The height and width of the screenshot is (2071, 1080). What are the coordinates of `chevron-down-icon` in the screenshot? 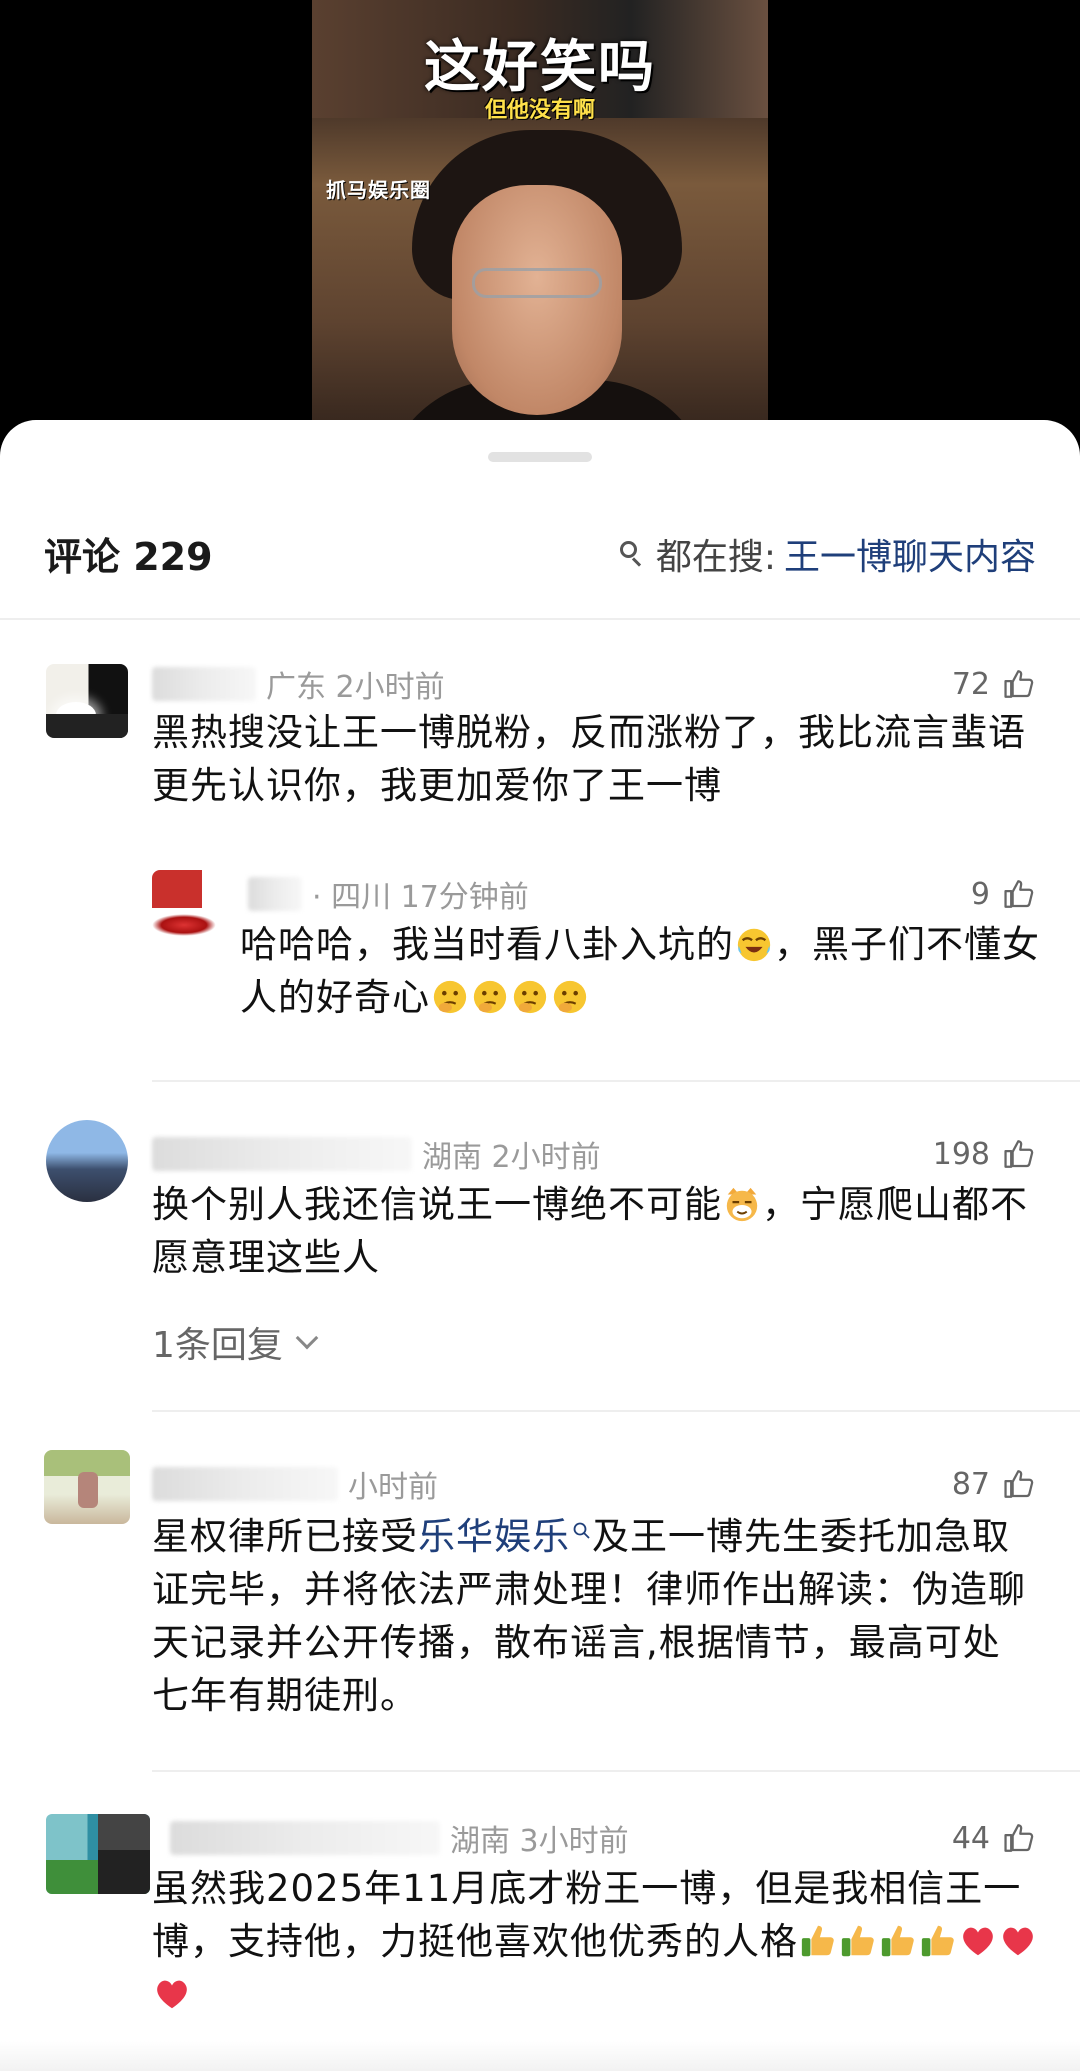 It's located at (307, 1338).